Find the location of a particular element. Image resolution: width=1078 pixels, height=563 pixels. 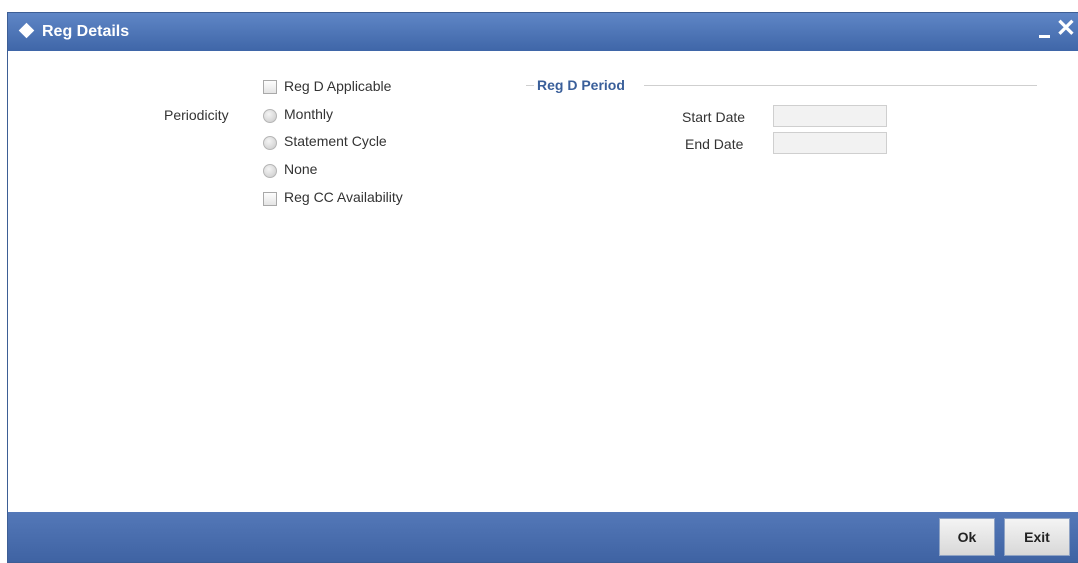

exit-button: Exit is located at coordinates (1037, 537).